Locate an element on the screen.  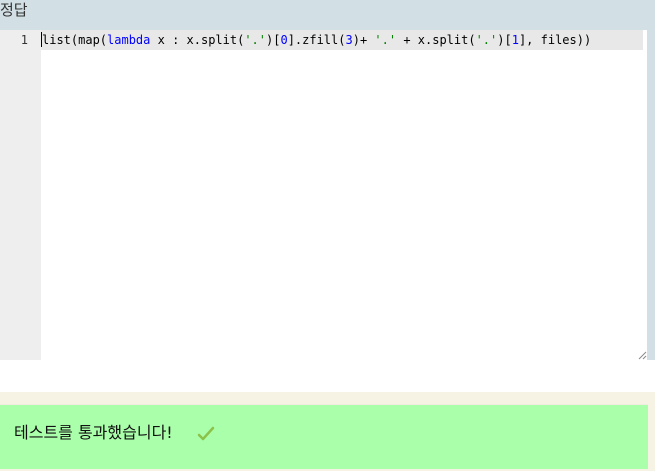
code-token: ], files)) is located at coordinates (555, 40).